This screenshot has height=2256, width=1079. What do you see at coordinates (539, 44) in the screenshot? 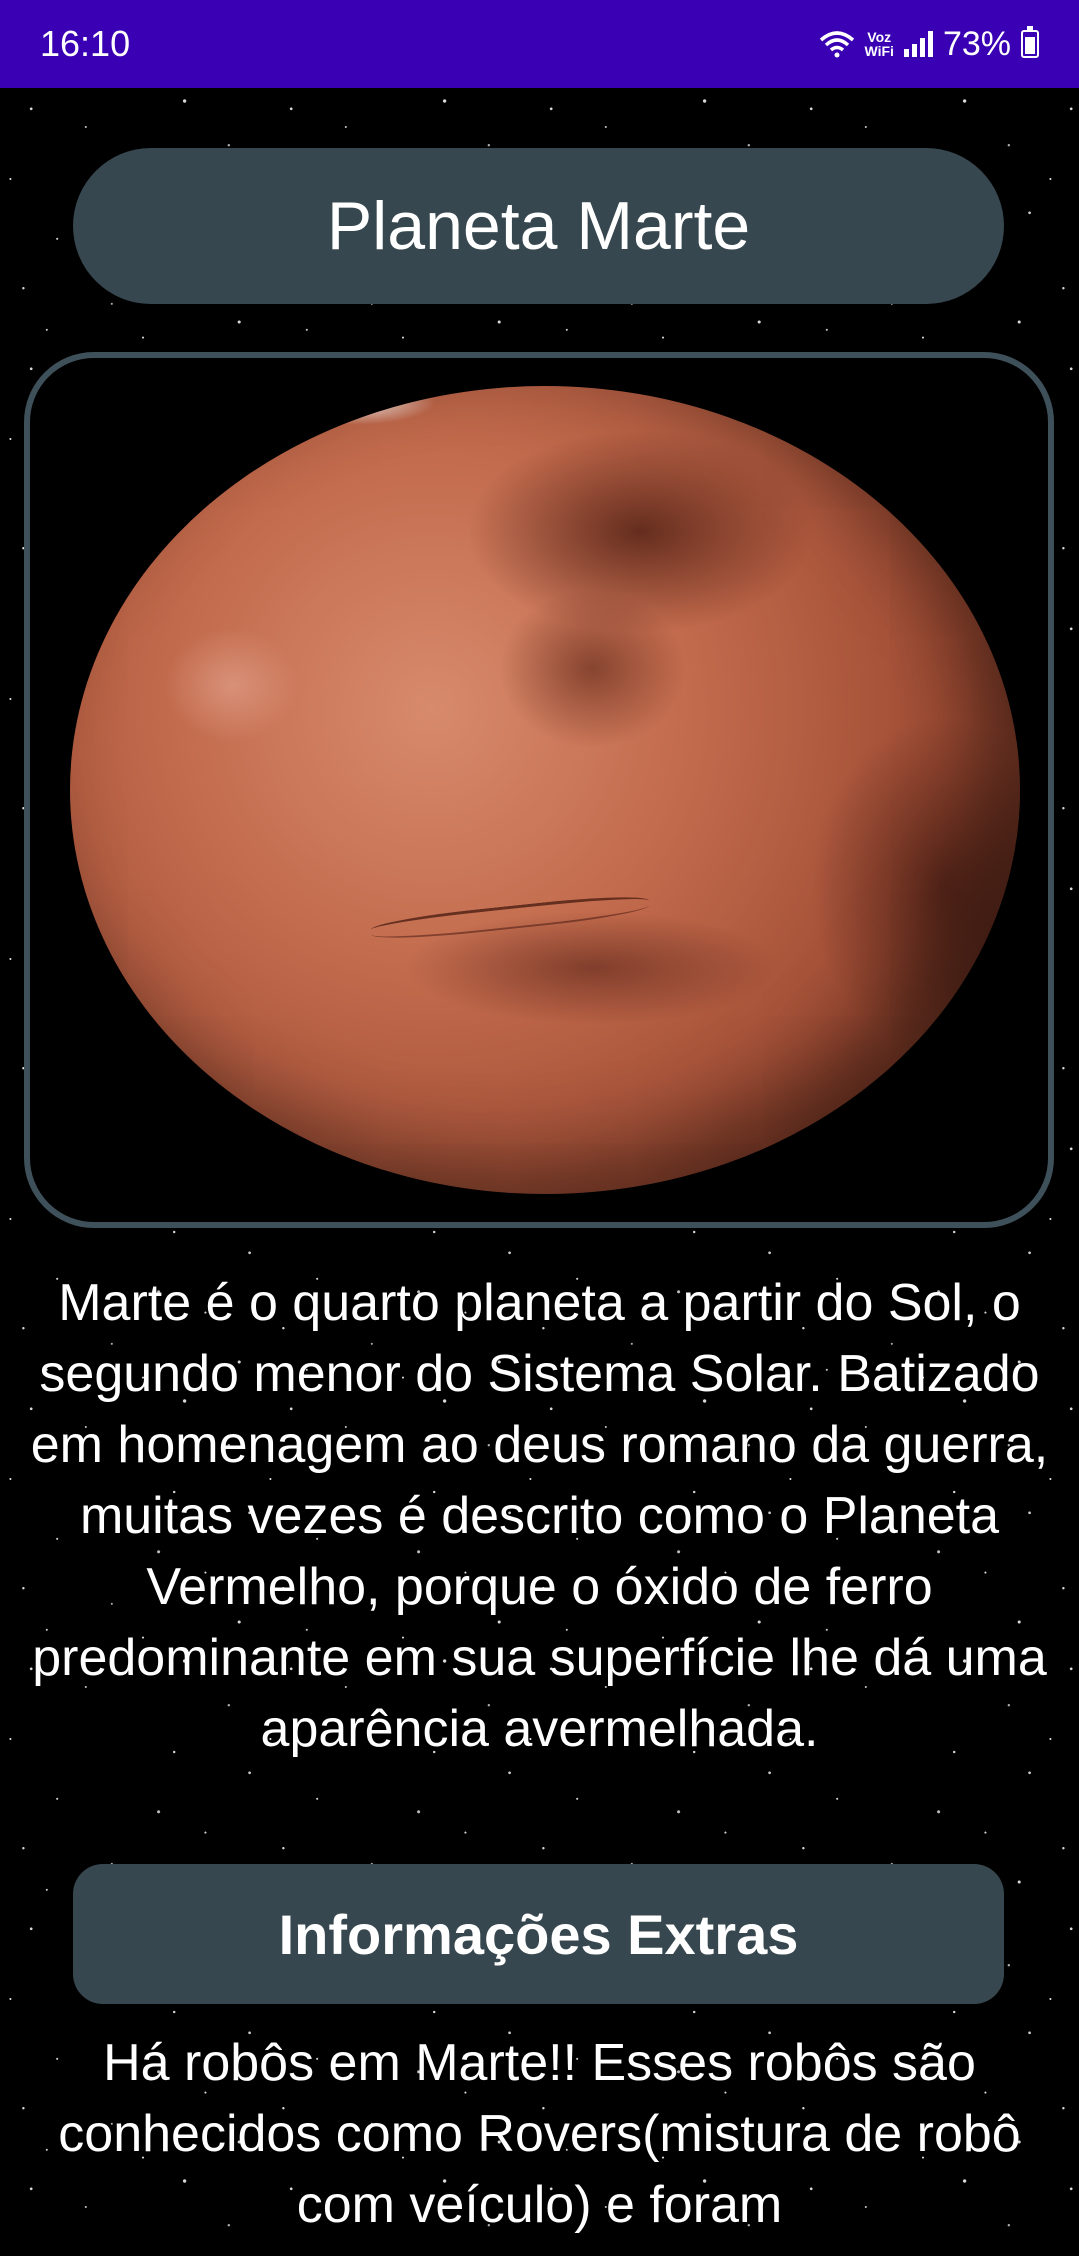
I see `status-bar: 16:10 Voz WiFi 73%` at bounding box center [539, 44].